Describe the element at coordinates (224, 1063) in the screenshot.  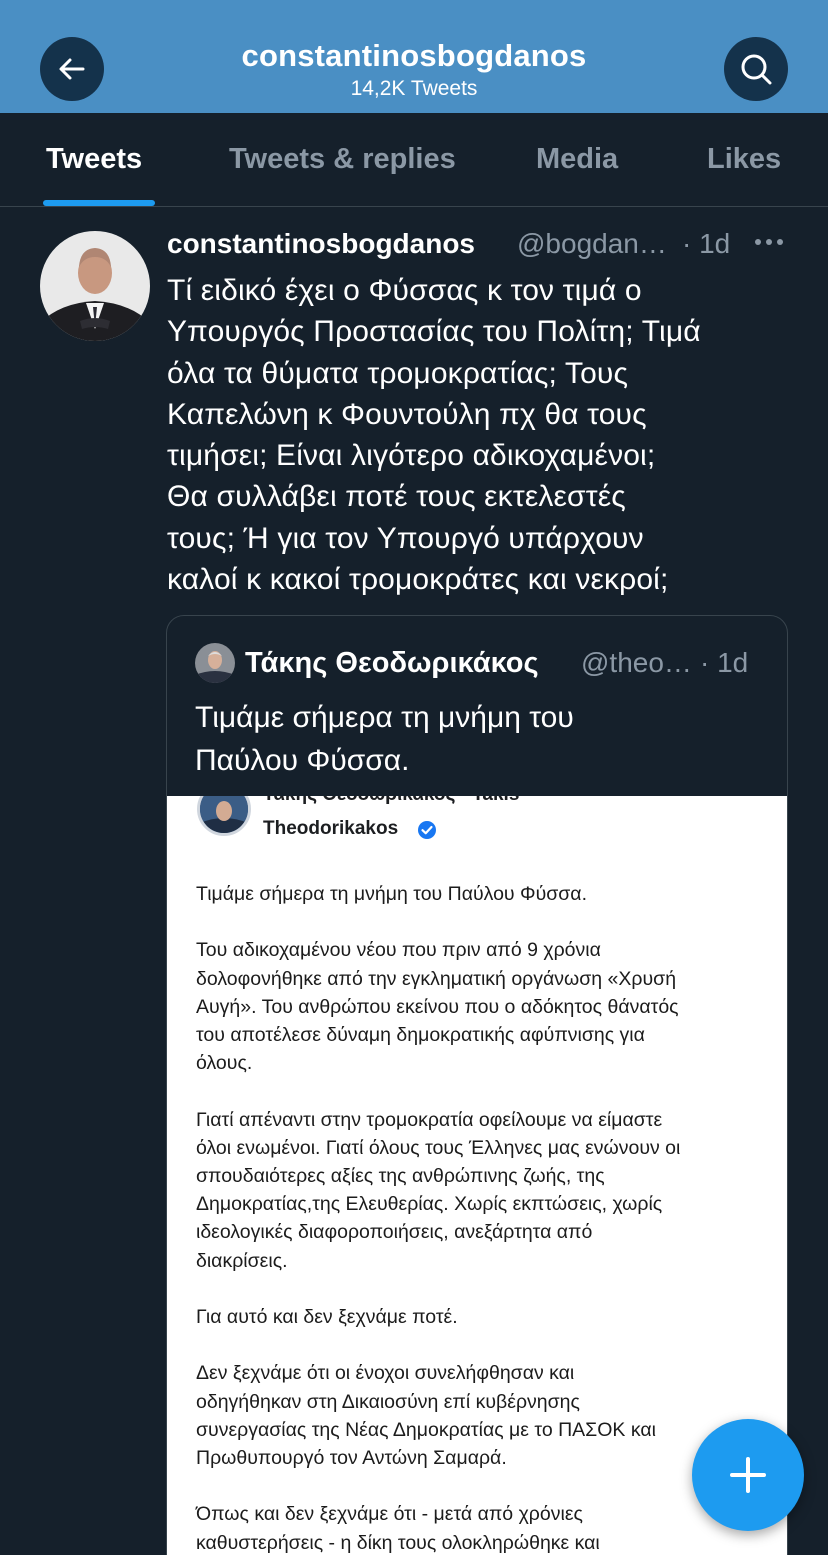
I see `post-line: όλους.` at that location.